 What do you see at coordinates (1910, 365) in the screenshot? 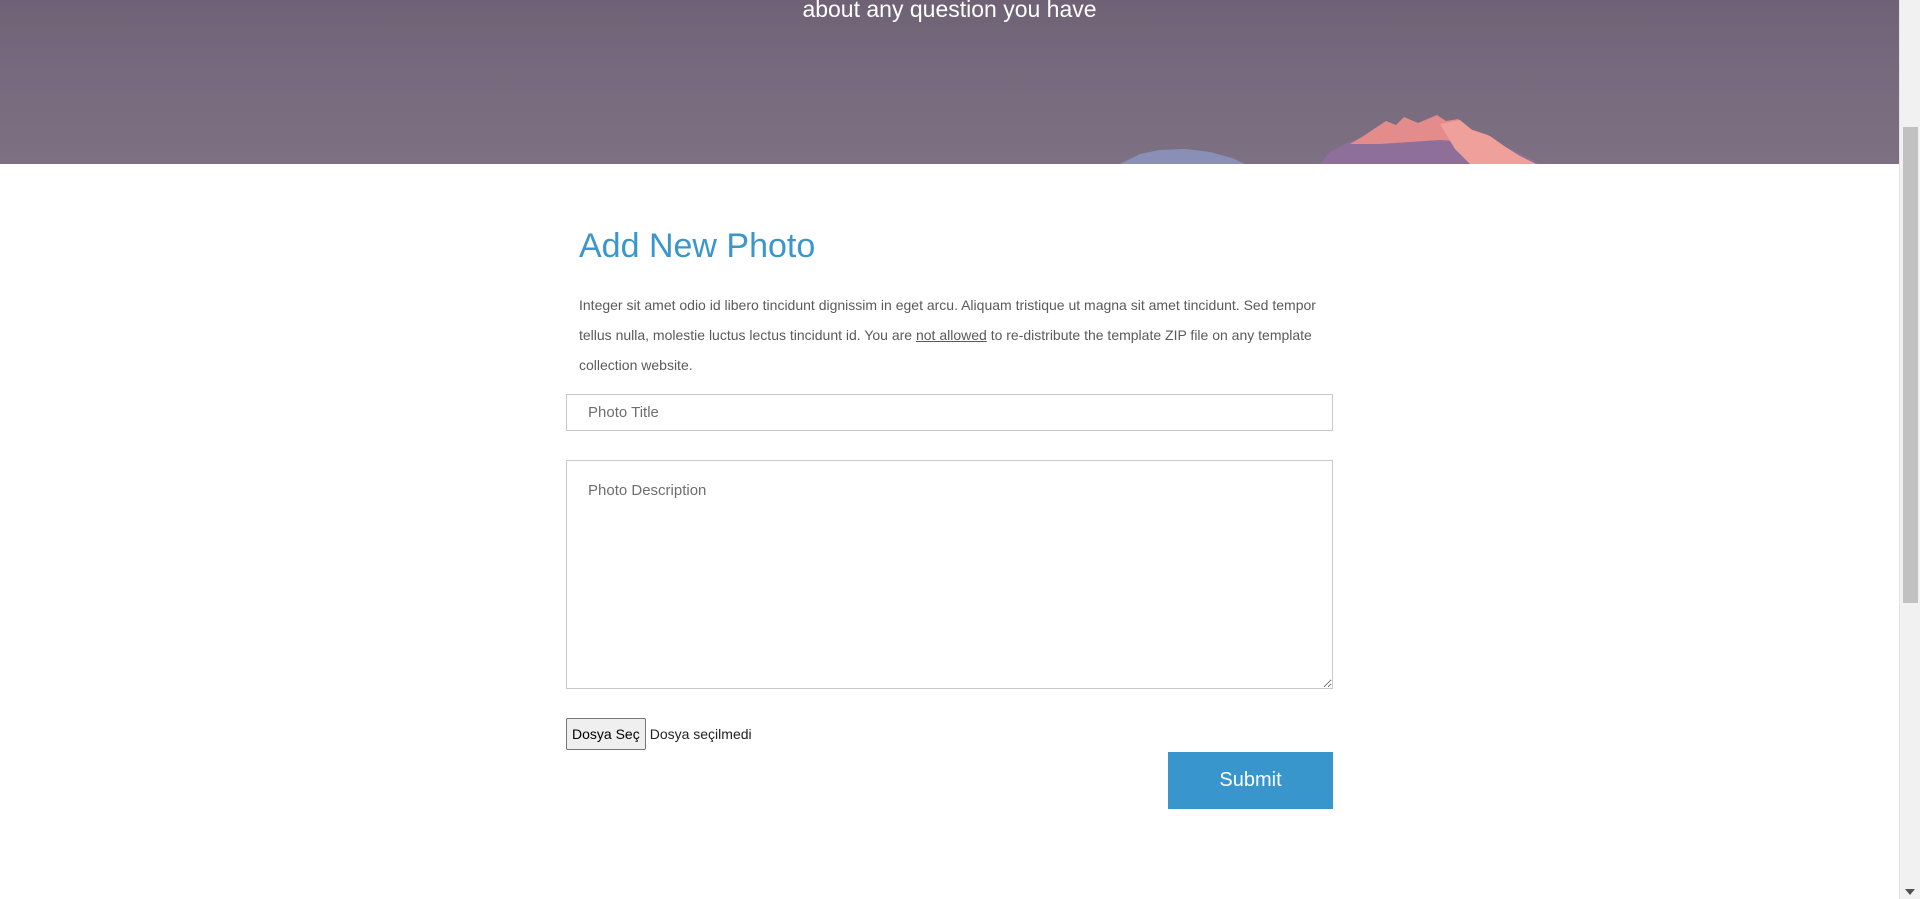
I see `scrollbar-thumb` at bounding box center [1910, 365].